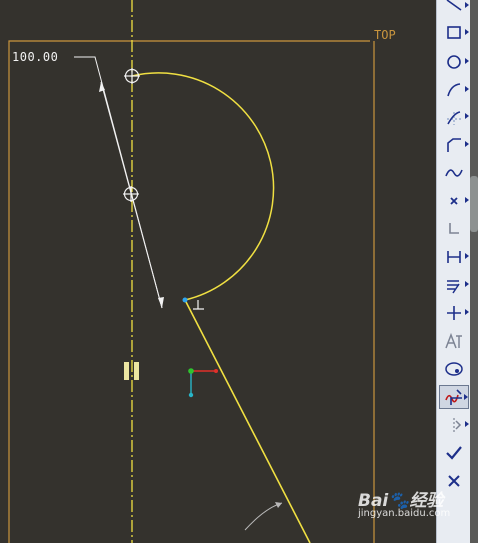 Image resolution: width=478 pixels, height=543 pixels. What do you see at coordinates (385, 35) in the screenshot?
I see `view-orientation-label: TOP` at bounding box center [385, 35].